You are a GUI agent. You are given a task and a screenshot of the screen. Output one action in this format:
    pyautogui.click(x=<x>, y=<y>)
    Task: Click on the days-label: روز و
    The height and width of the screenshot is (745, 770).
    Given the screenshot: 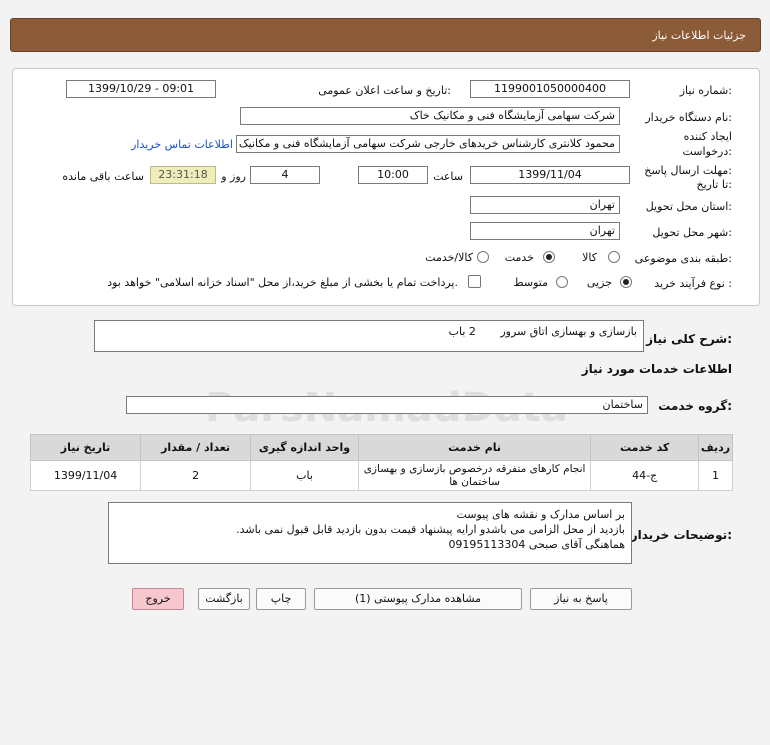 What is the action you would take?
    pyautogui.click(x=233, y=176)
    